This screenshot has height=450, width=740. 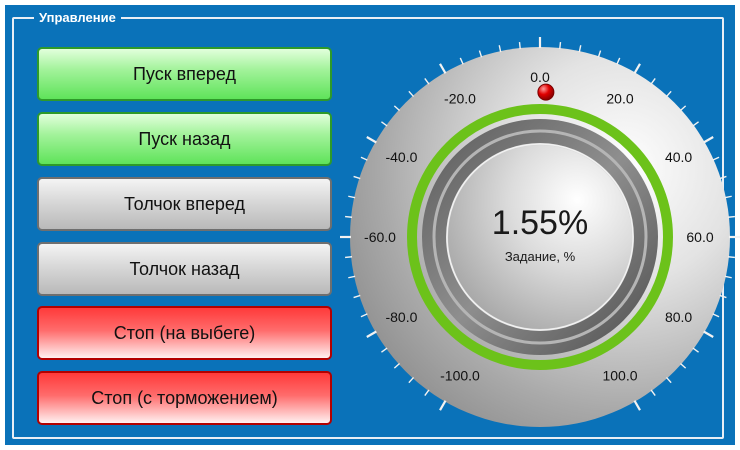 I want to click on dial-scale-label: -40.0, so click(x=401, y=157).